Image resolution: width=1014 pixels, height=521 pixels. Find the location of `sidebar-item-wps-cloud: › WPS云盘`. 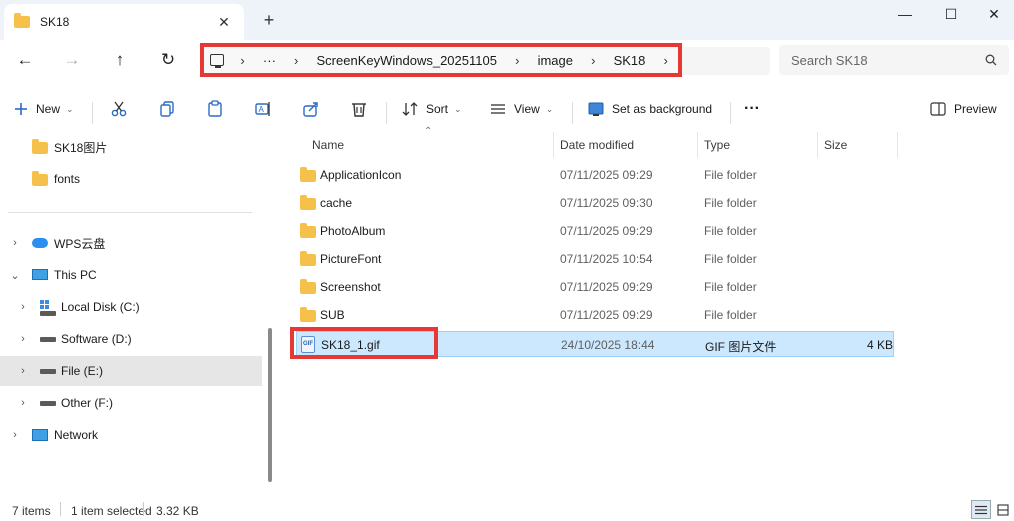

sidebar-item-wps-cloud: › WPS云盘 is located at coordinates (131, 243).